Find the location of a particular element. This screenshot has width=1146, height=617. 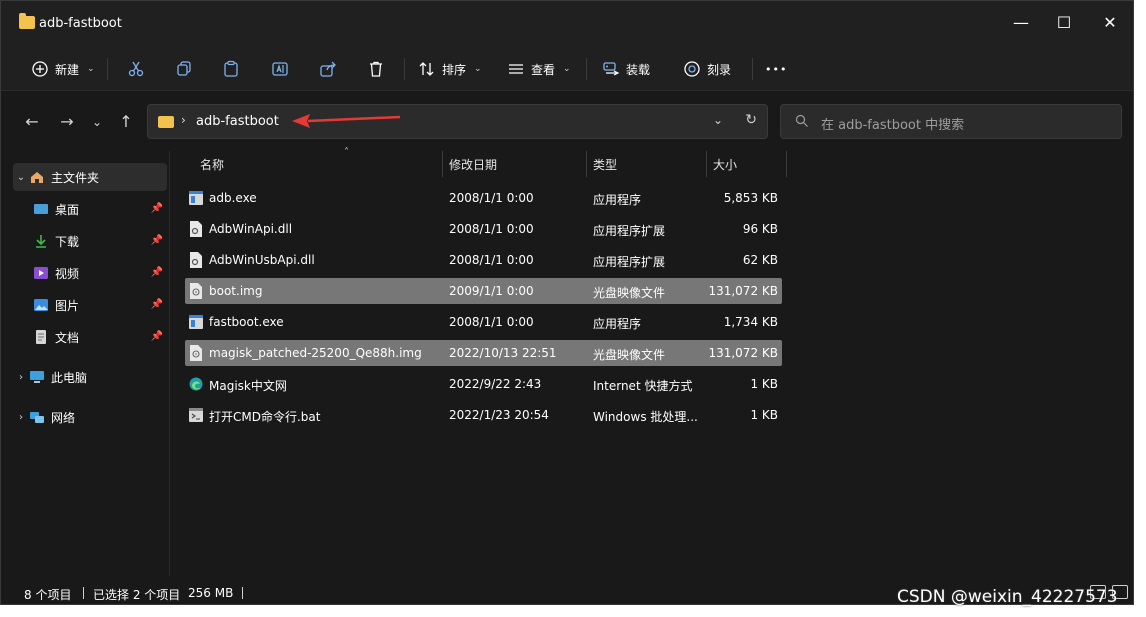

file-size: 62 KB is located at coordinates (760, 260).